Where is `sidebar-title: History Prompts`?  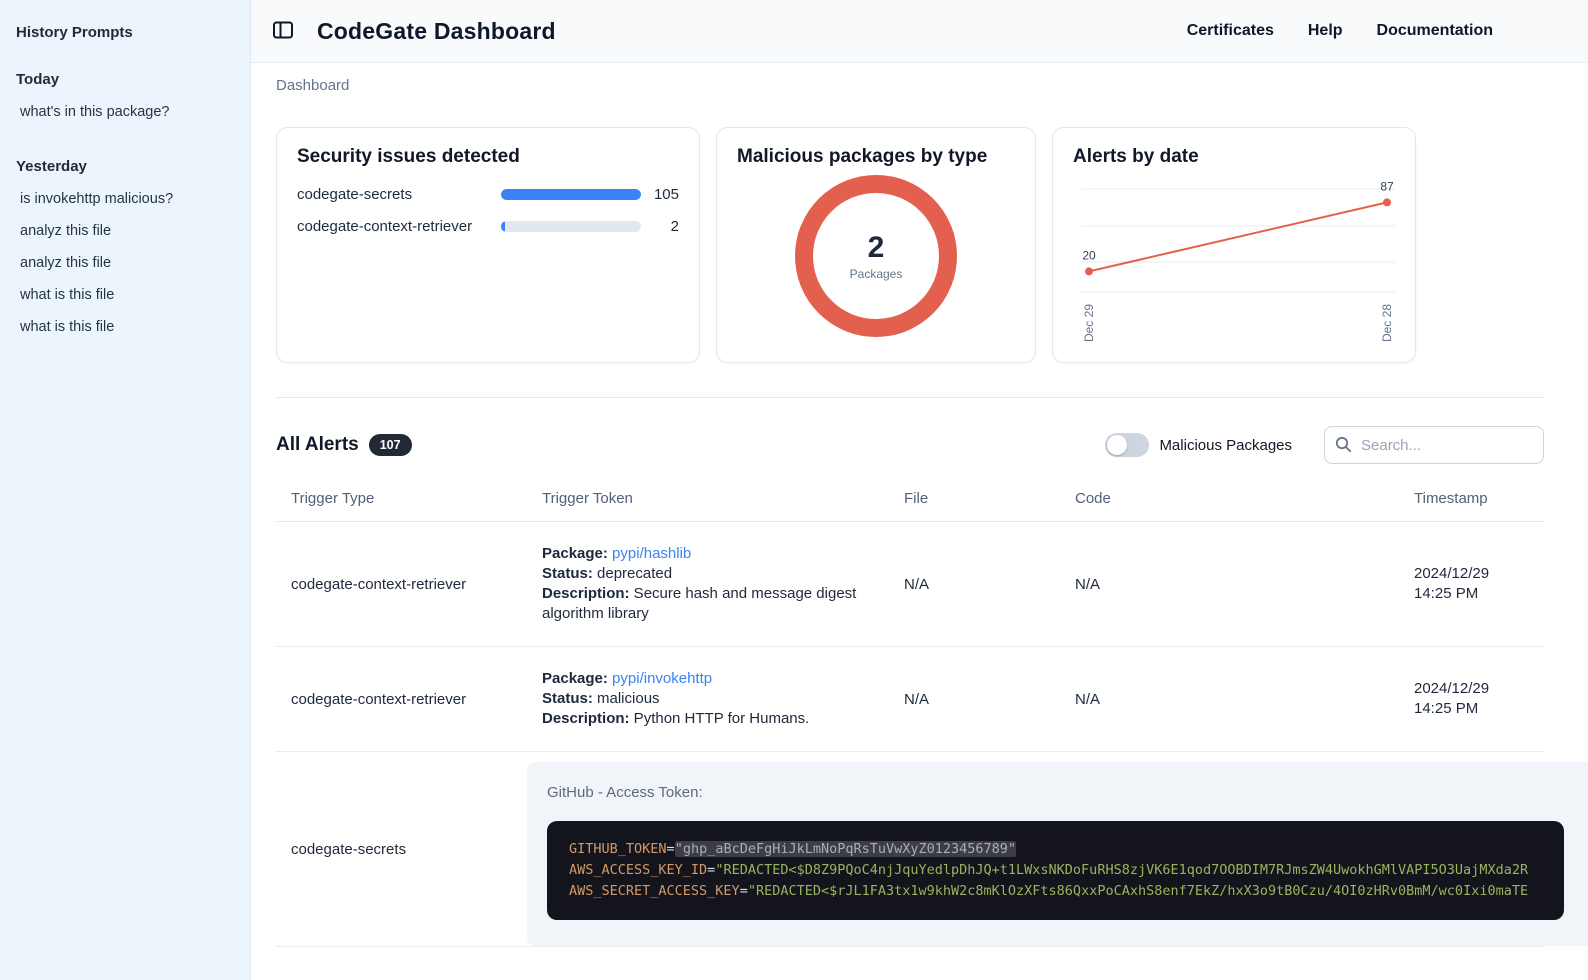 sidebar-title: History Prompts is located at coordinates (74, 32).